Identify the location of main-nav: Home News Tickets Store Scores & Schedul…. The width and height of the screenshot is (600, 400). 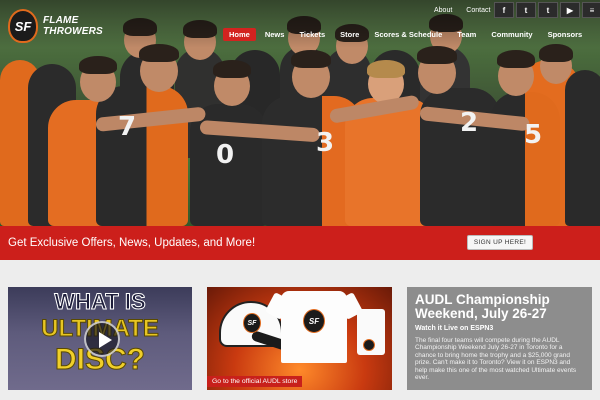
(411, 34).